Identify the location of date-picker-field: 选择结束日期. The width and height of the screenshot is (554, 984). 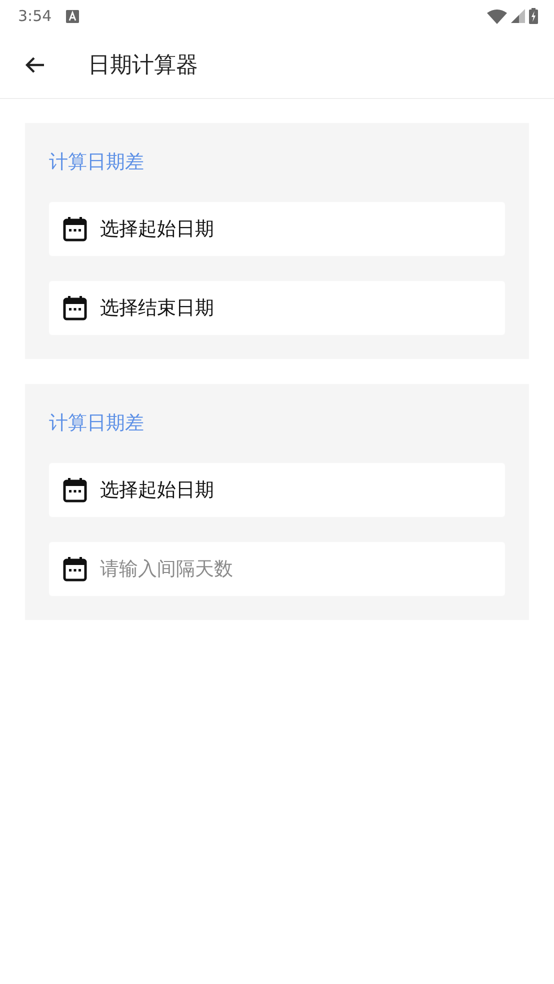
(277, 308).